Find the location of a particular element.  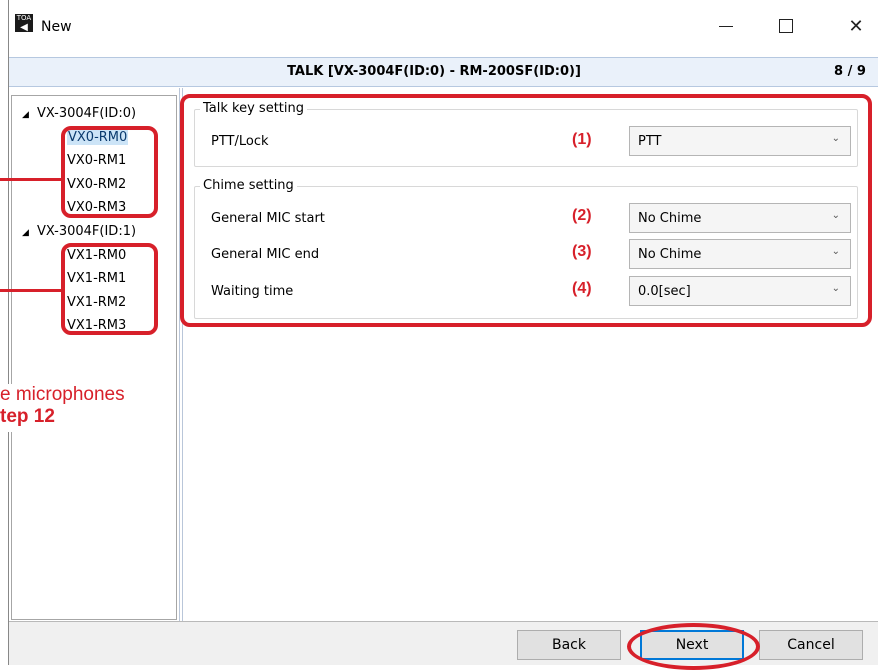

general-mic-end-dropdown: No Chime ⌄ is located at coordinates (740, 254).